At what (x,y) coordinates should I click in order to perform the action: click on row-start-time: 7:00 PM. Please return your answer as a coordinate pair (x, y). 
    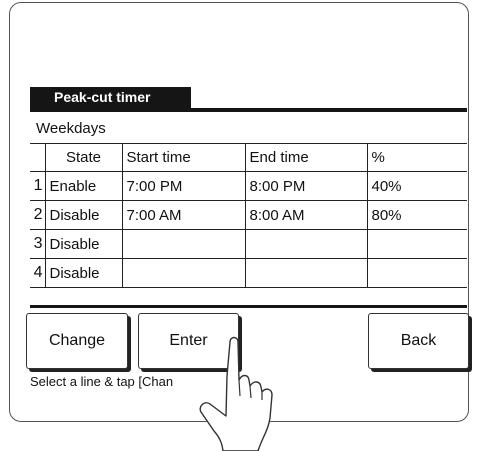
    Looking at the image, I should click on (183, 186).